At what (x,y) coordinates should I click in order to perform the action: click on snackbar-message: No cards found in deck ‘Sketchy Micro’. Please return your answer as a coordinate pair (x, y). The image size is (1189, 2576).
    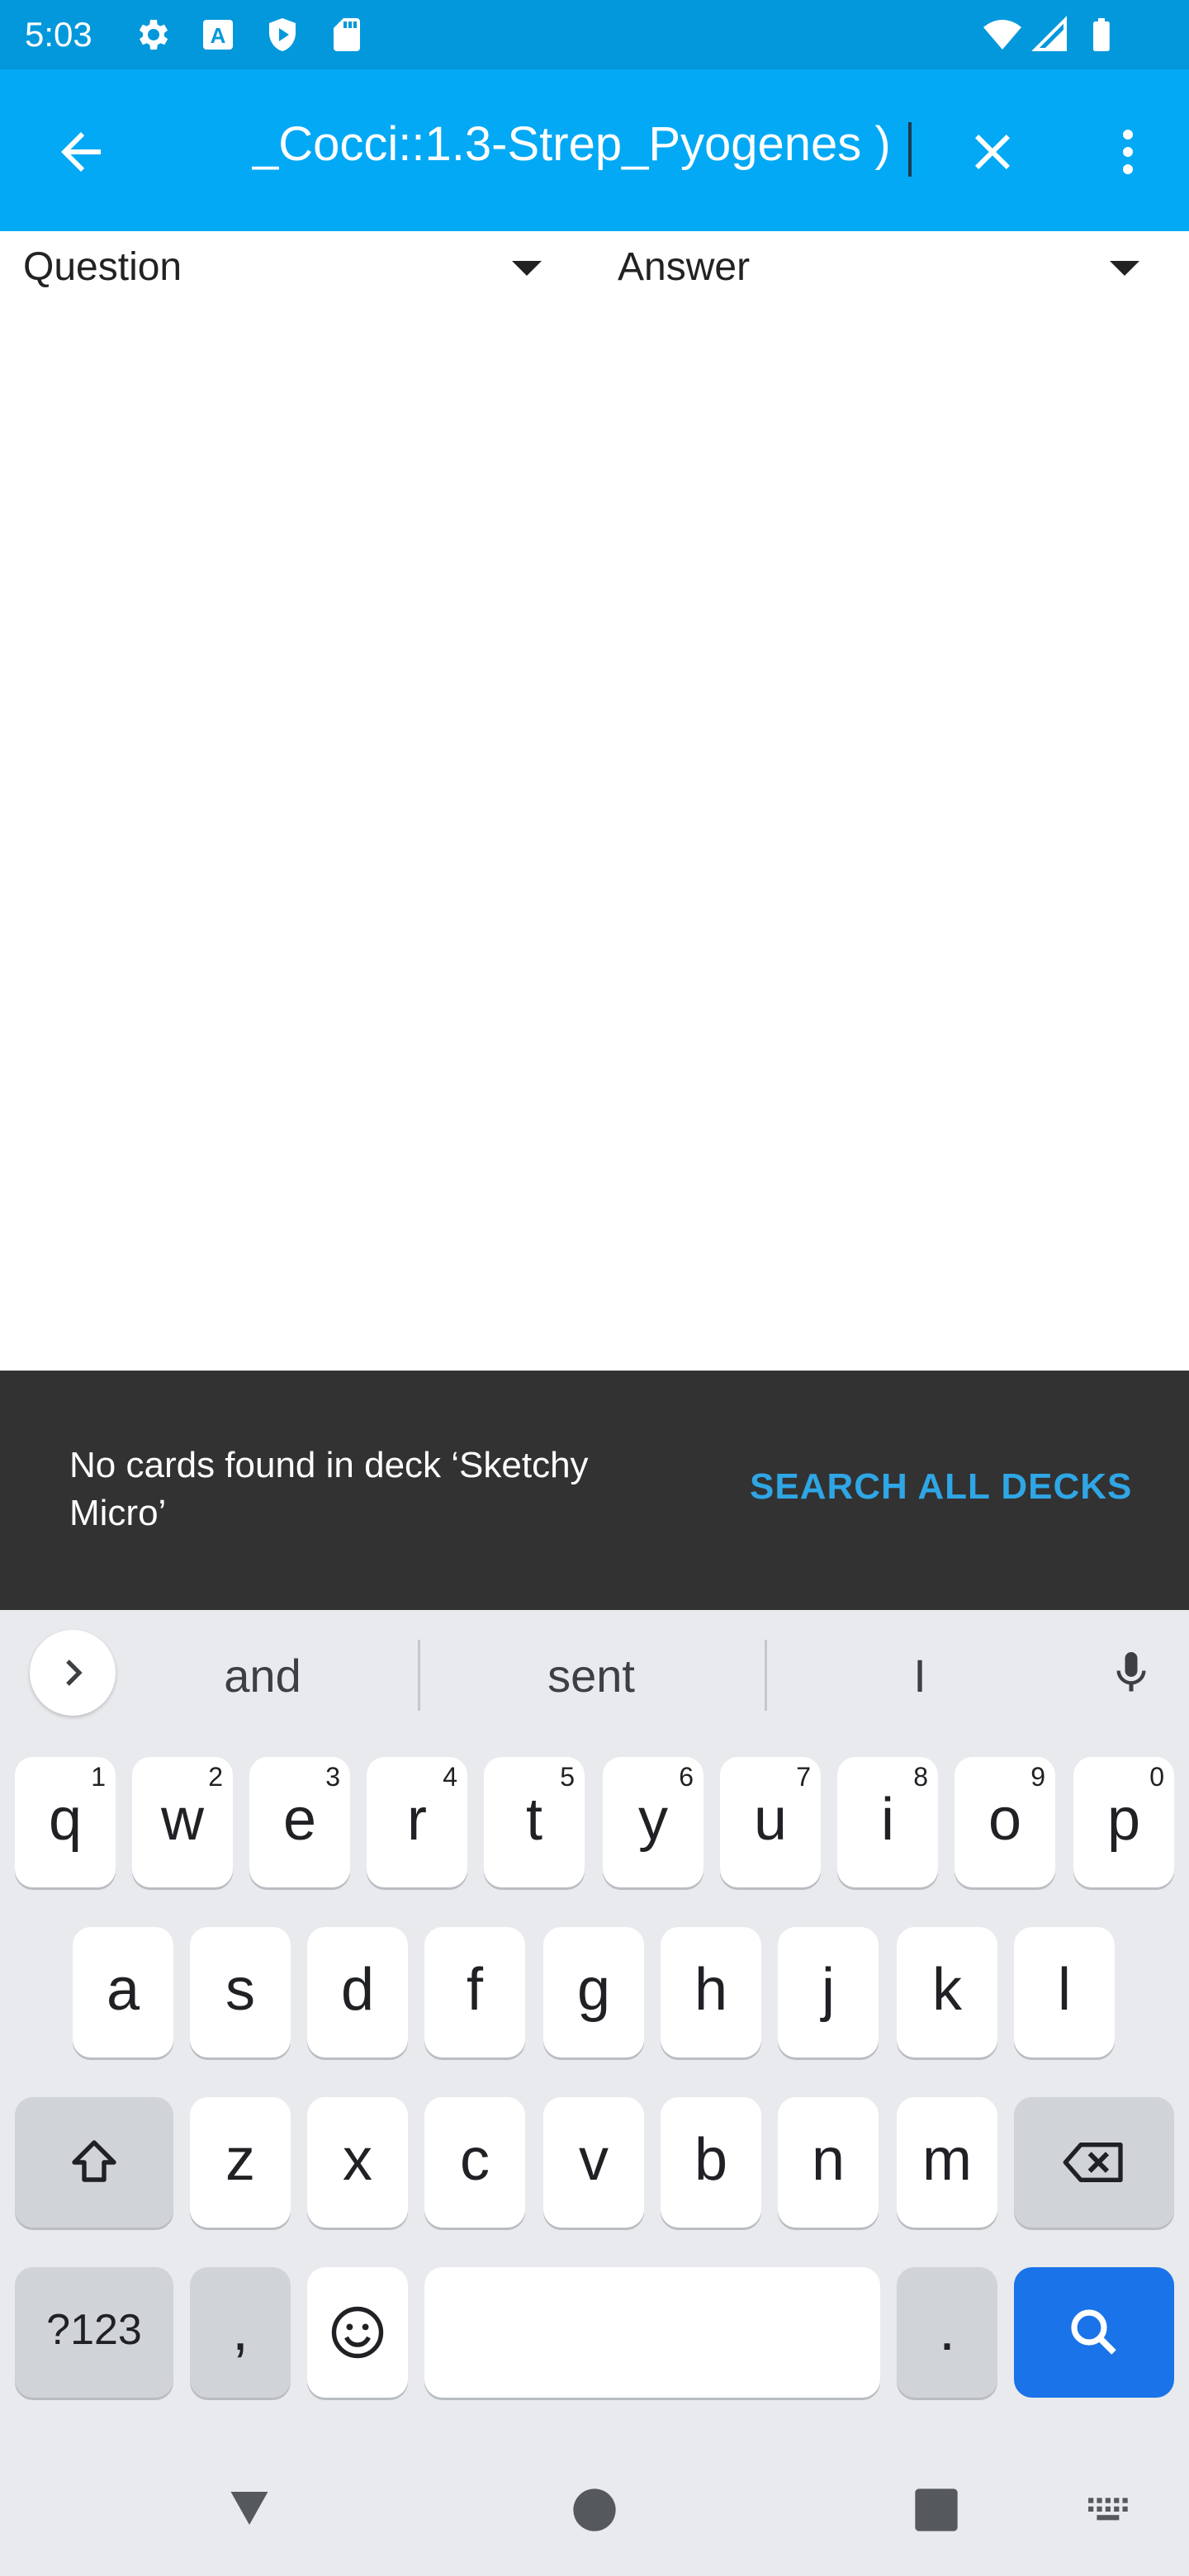
    Looking at the image, I should click on (329, 1489).